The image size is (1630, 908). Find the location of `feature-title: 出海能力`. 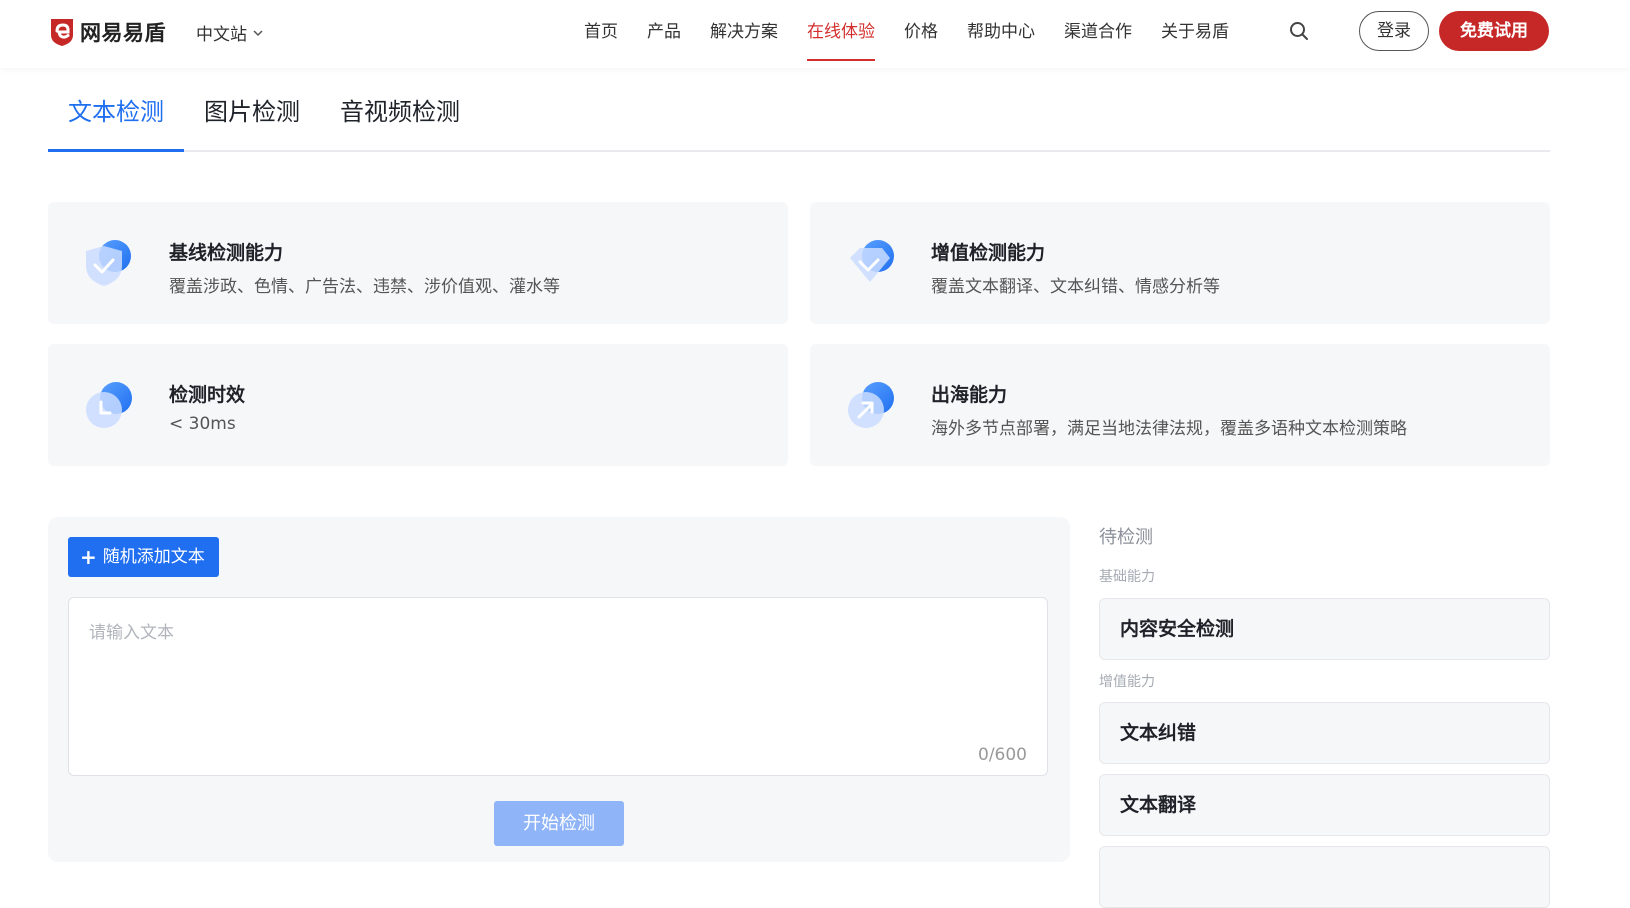

feature-title: 出海能力 is located at coordinates (969, 395).